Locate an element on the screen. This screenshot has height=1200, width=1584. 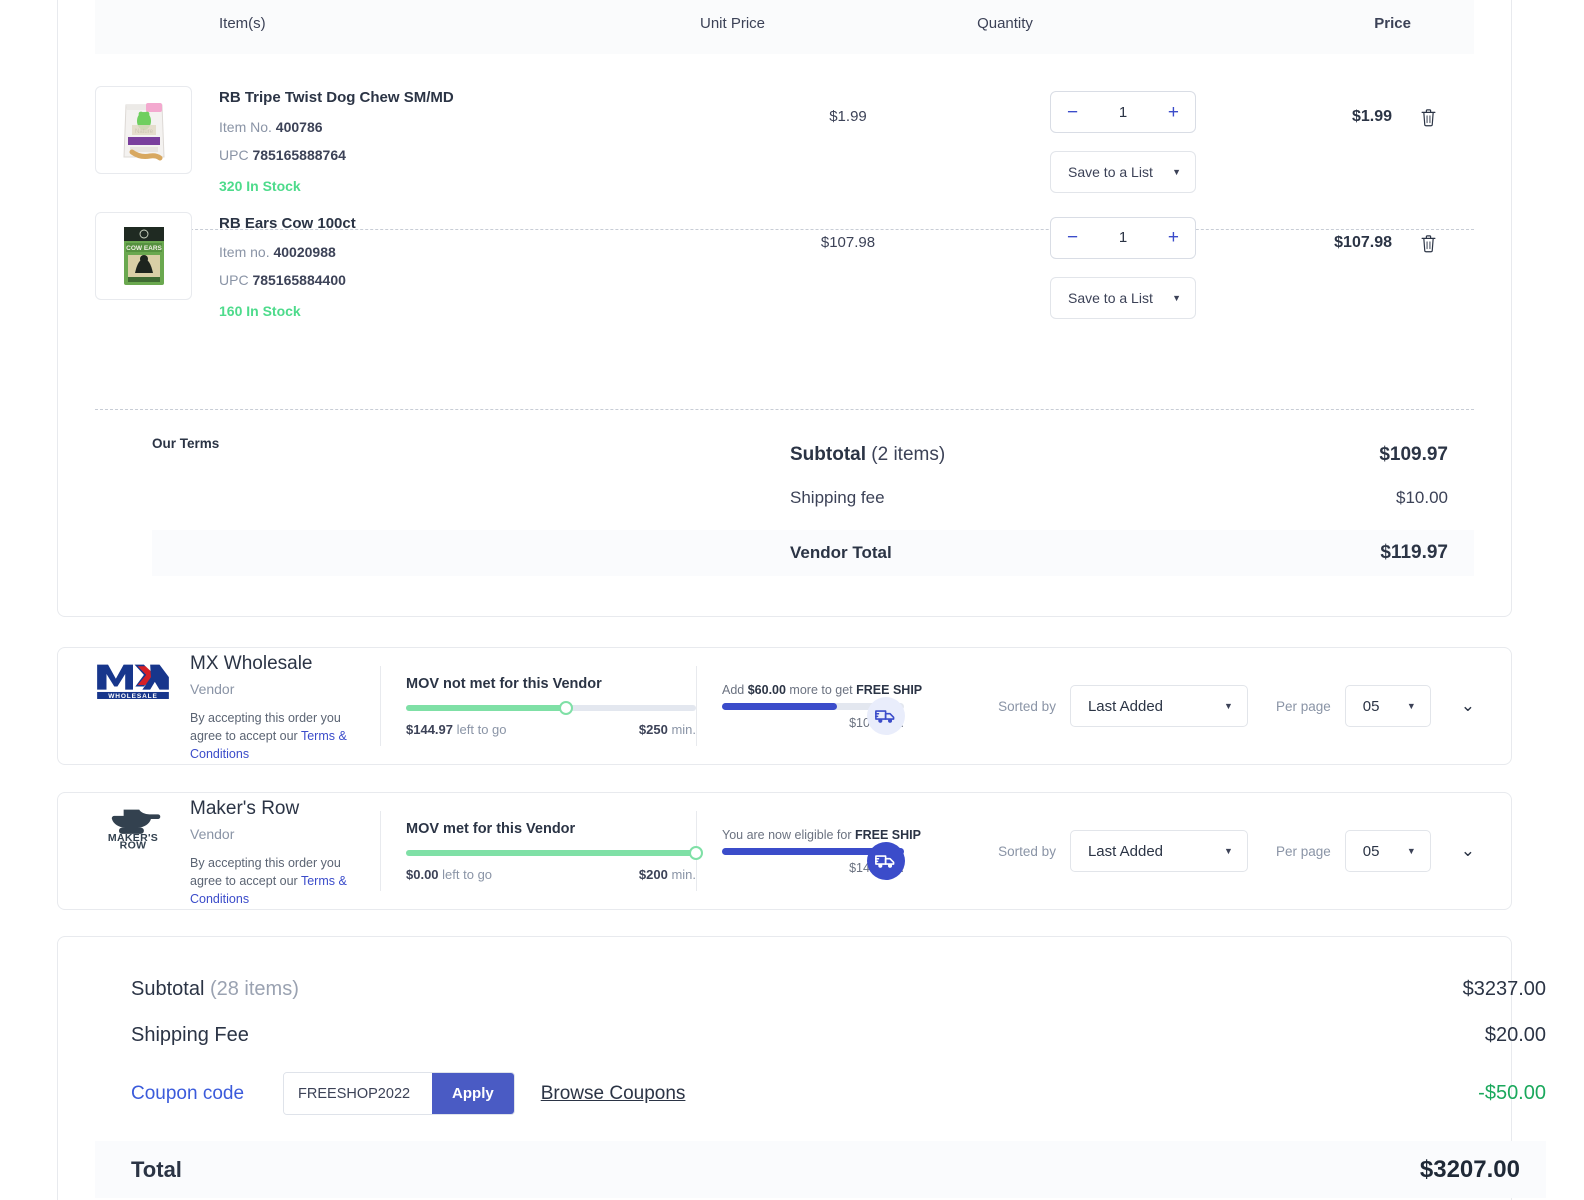
unit-price-value: $1.99 is located at coordinates (848, 116).